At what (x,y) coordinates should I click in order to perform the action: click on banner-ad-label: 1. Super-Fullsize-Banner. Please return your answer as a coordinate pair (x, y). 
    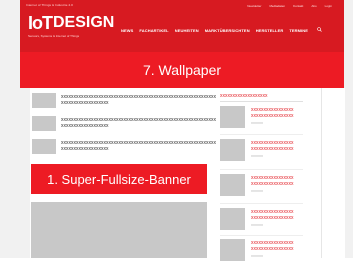
    Looking at the image, I should click on (119, 179).